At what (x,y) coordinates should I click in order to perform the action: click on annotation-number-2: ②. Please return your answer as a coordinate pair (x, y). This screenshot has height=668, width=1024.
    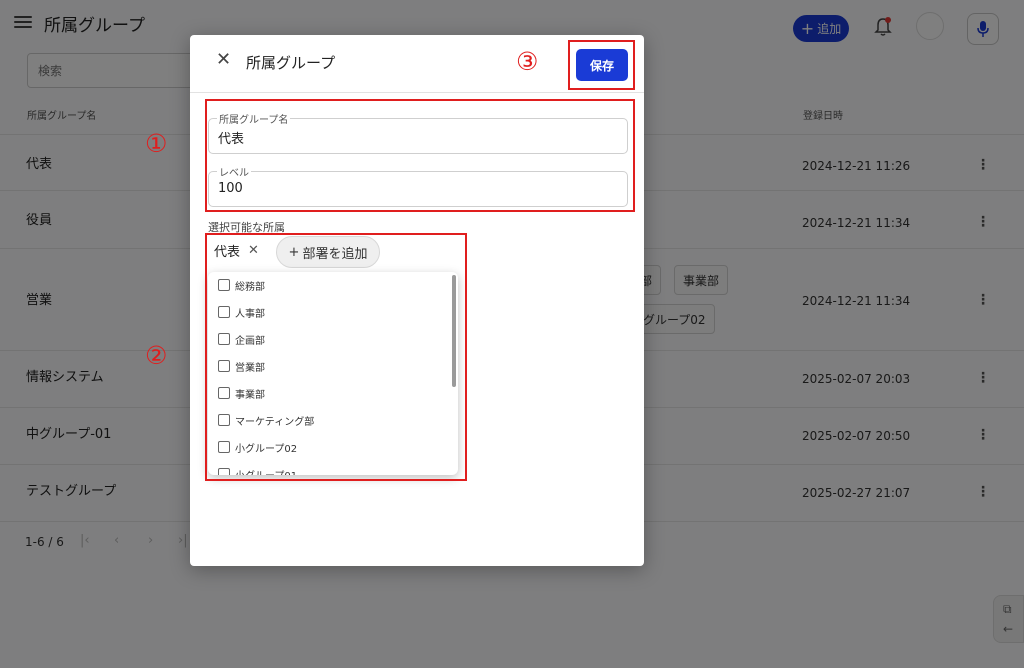
    Looking at the image, I should click on (156, 355).